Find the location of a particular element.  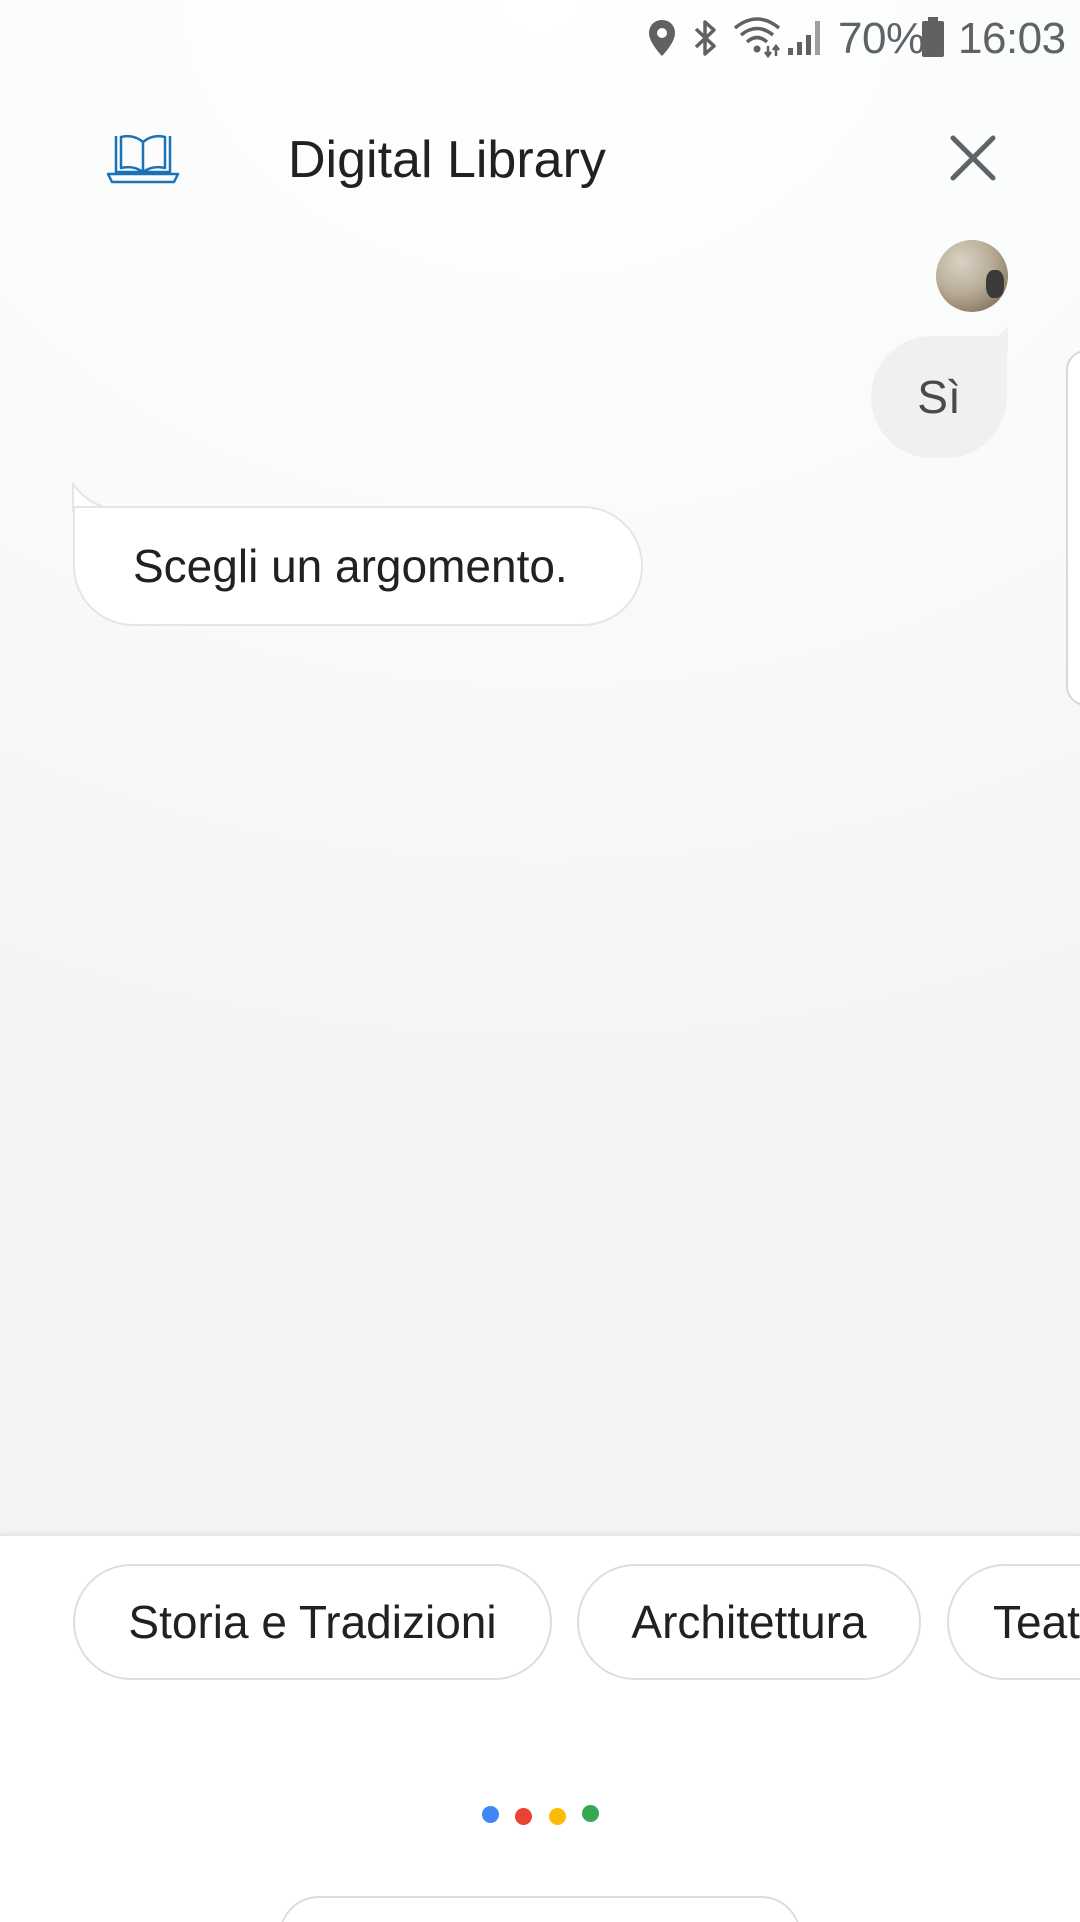

app-title: Digital Library is located at coordinates (447, 160).